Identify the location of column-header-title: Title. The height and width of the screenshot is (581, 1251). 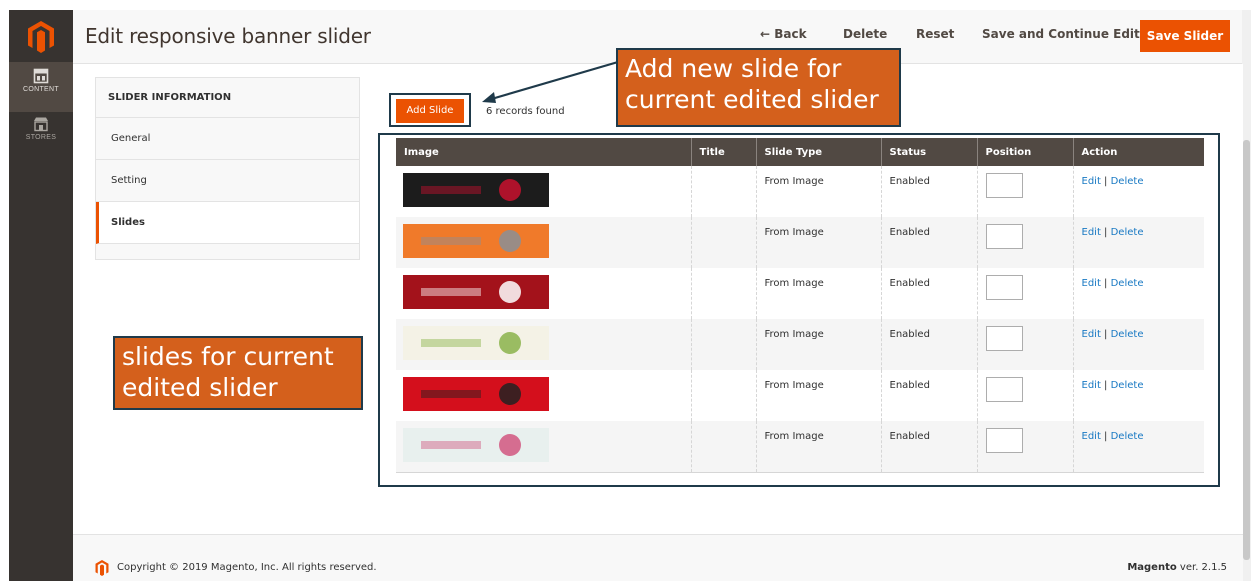
(724, 152).